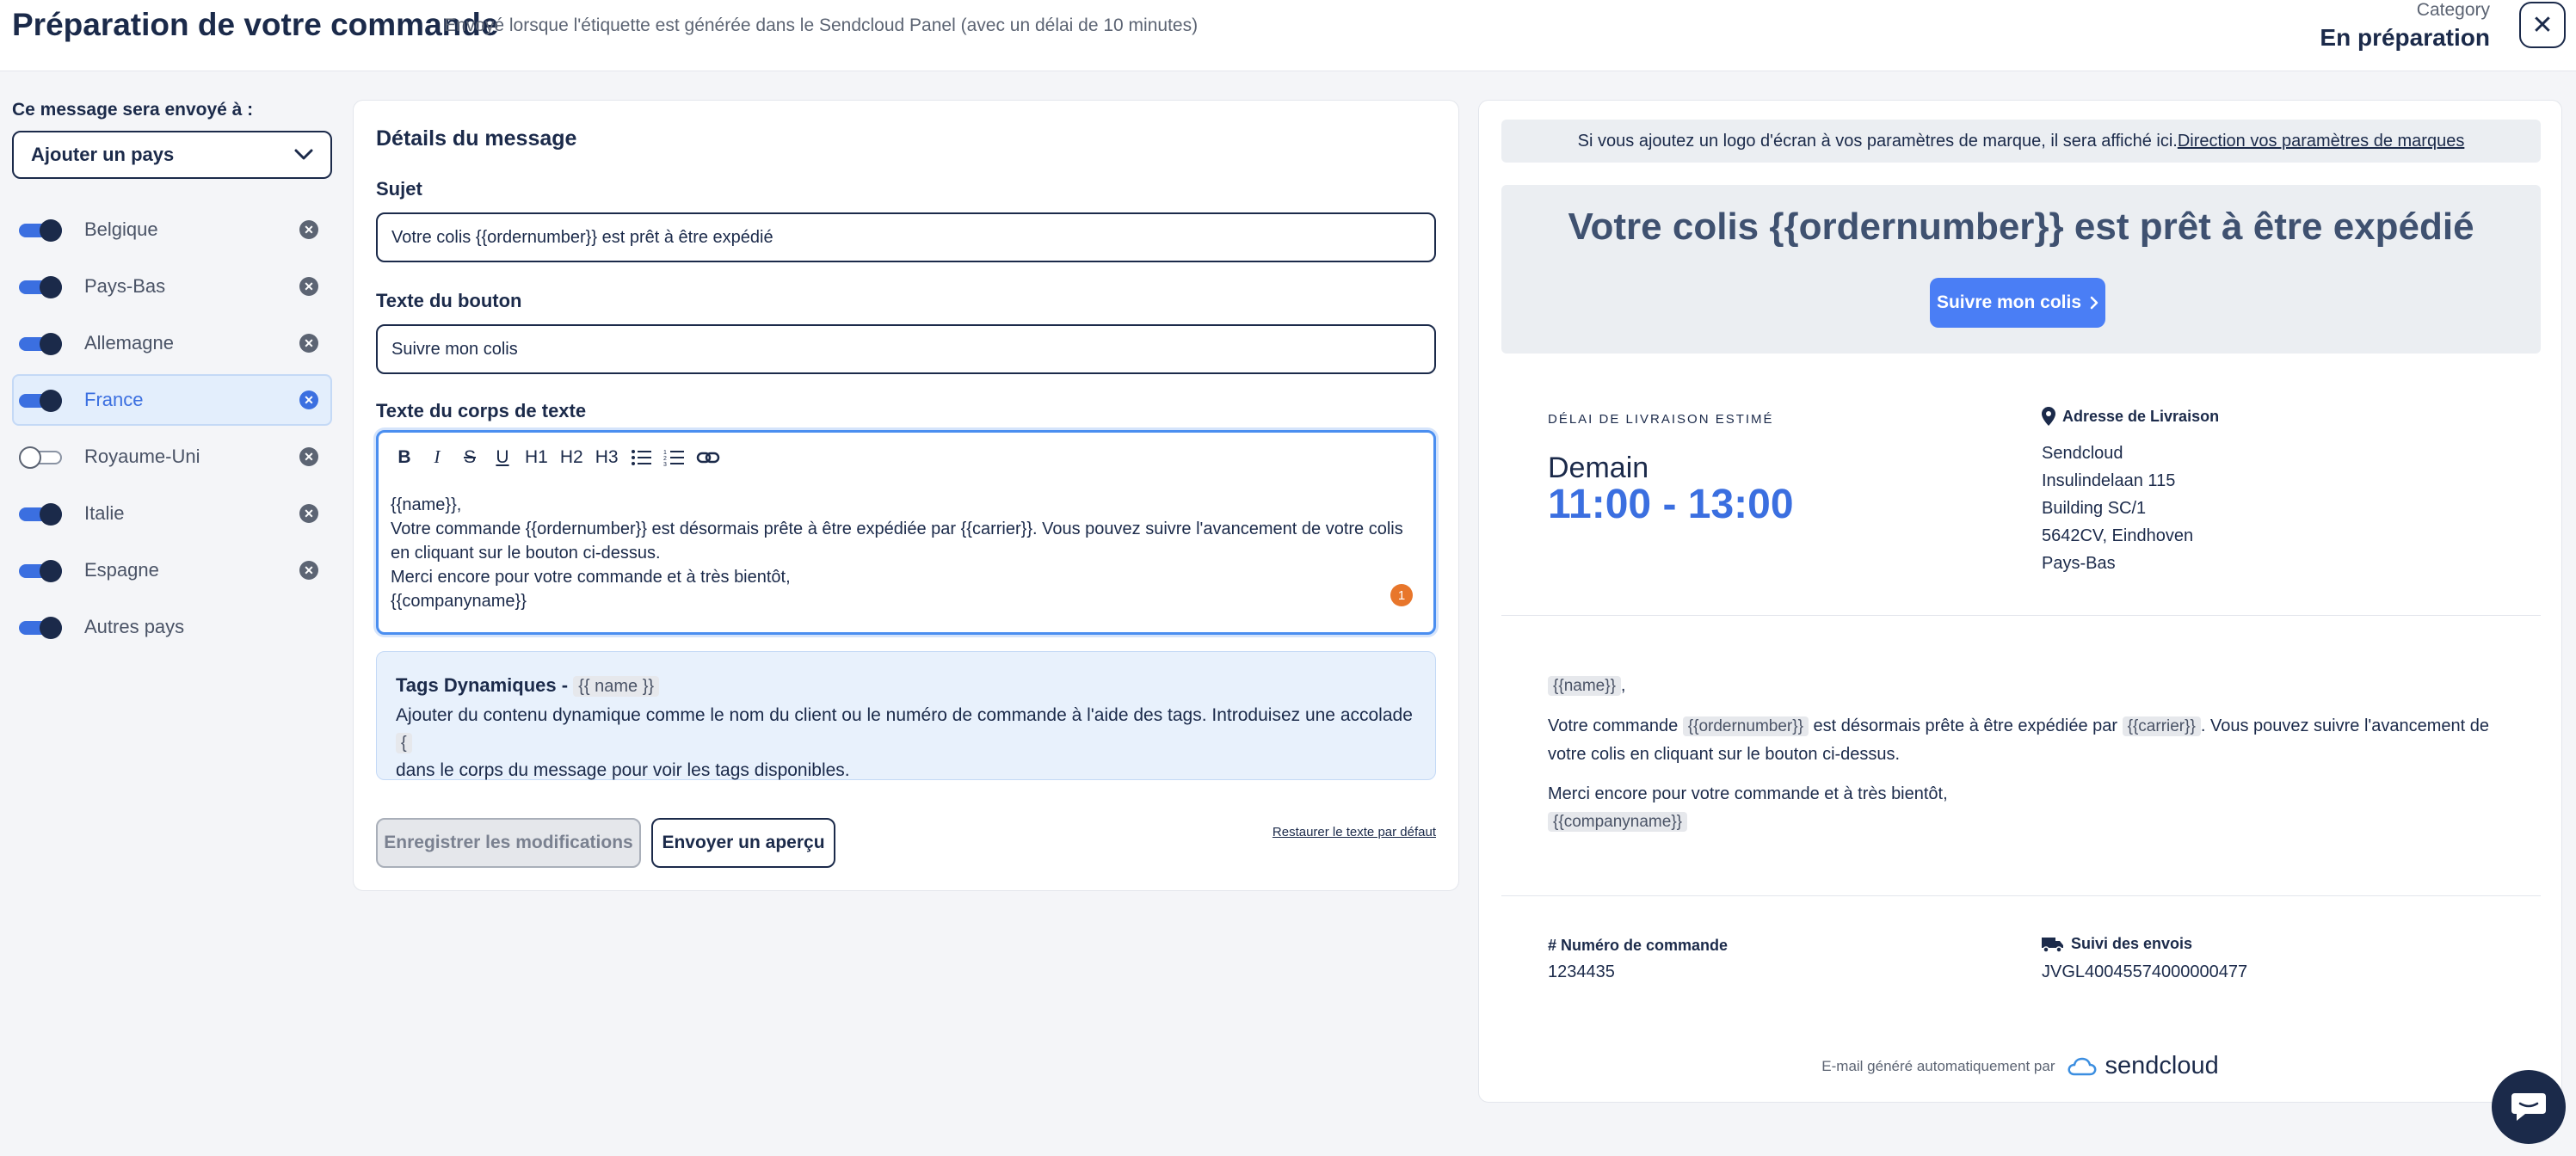 This screenshot has height=1156, width=2576. What do you see at coordinates (508, 843) in the screenshot?
I see `save-button: Enregistrer les modifications` at bounding box center [508, 843].